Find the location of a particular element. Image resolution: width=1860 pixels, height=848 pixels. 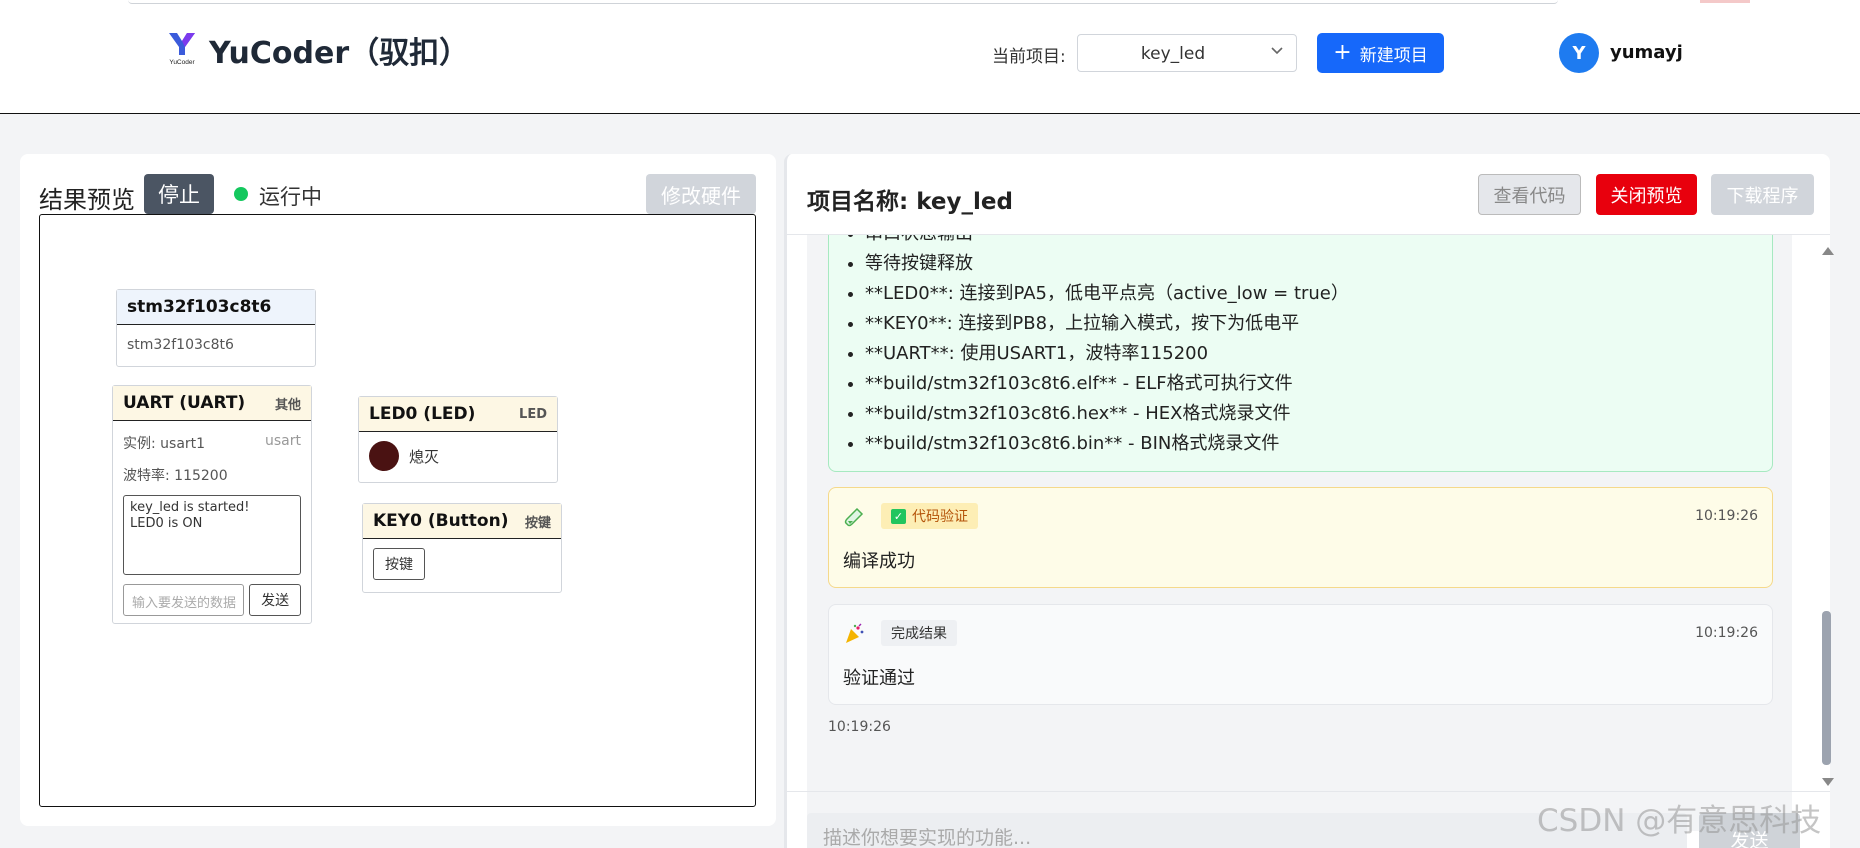

download-program-button: 下载程序 is located at coordinates (1762, 194).